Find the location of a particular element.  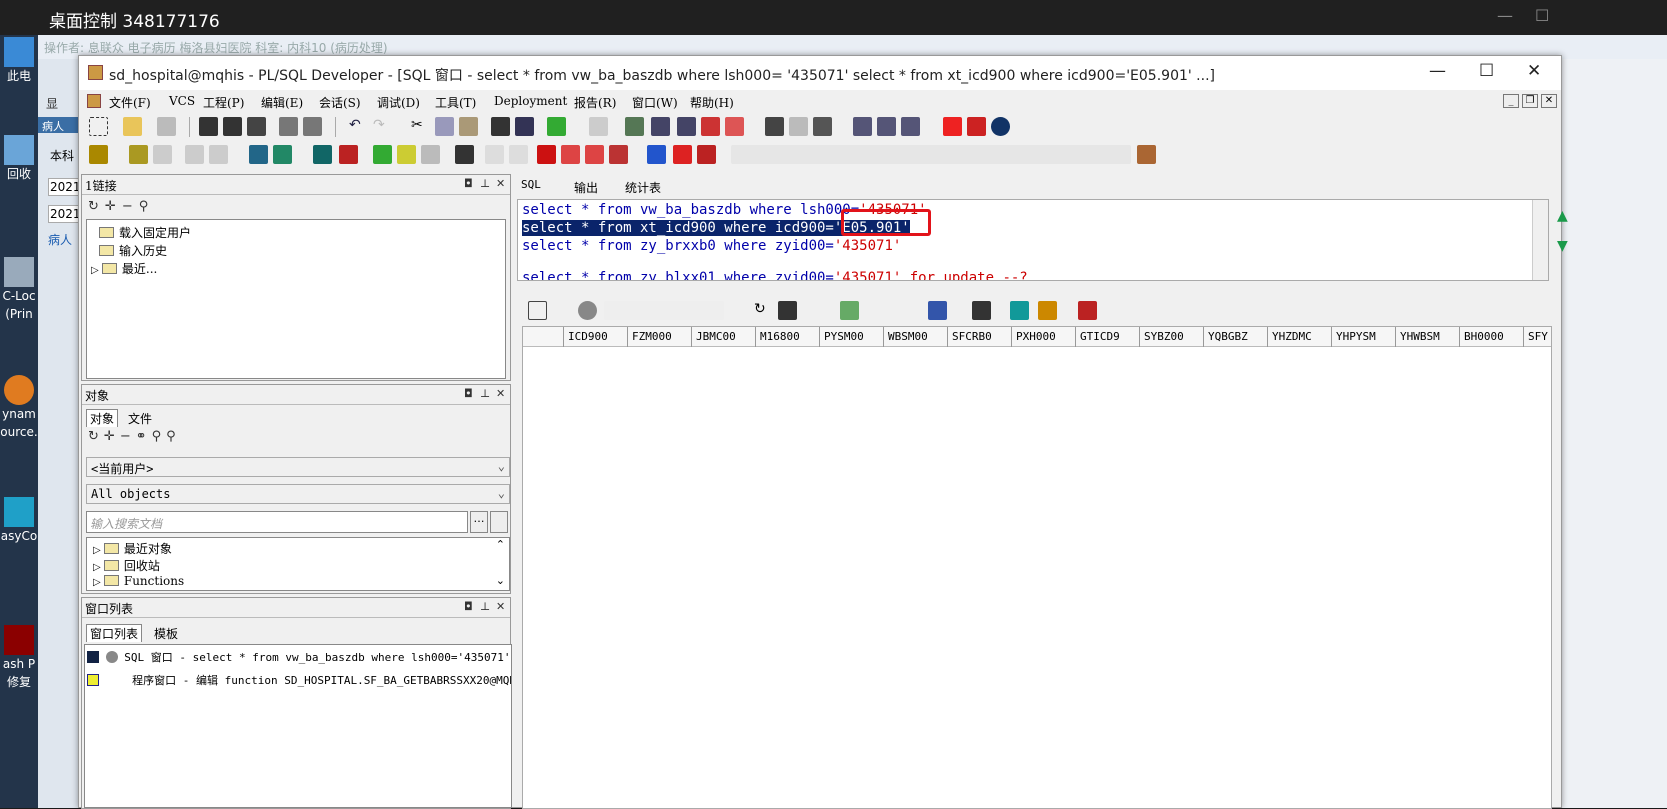

print-preview-icon is located at coordinates (166, 126).